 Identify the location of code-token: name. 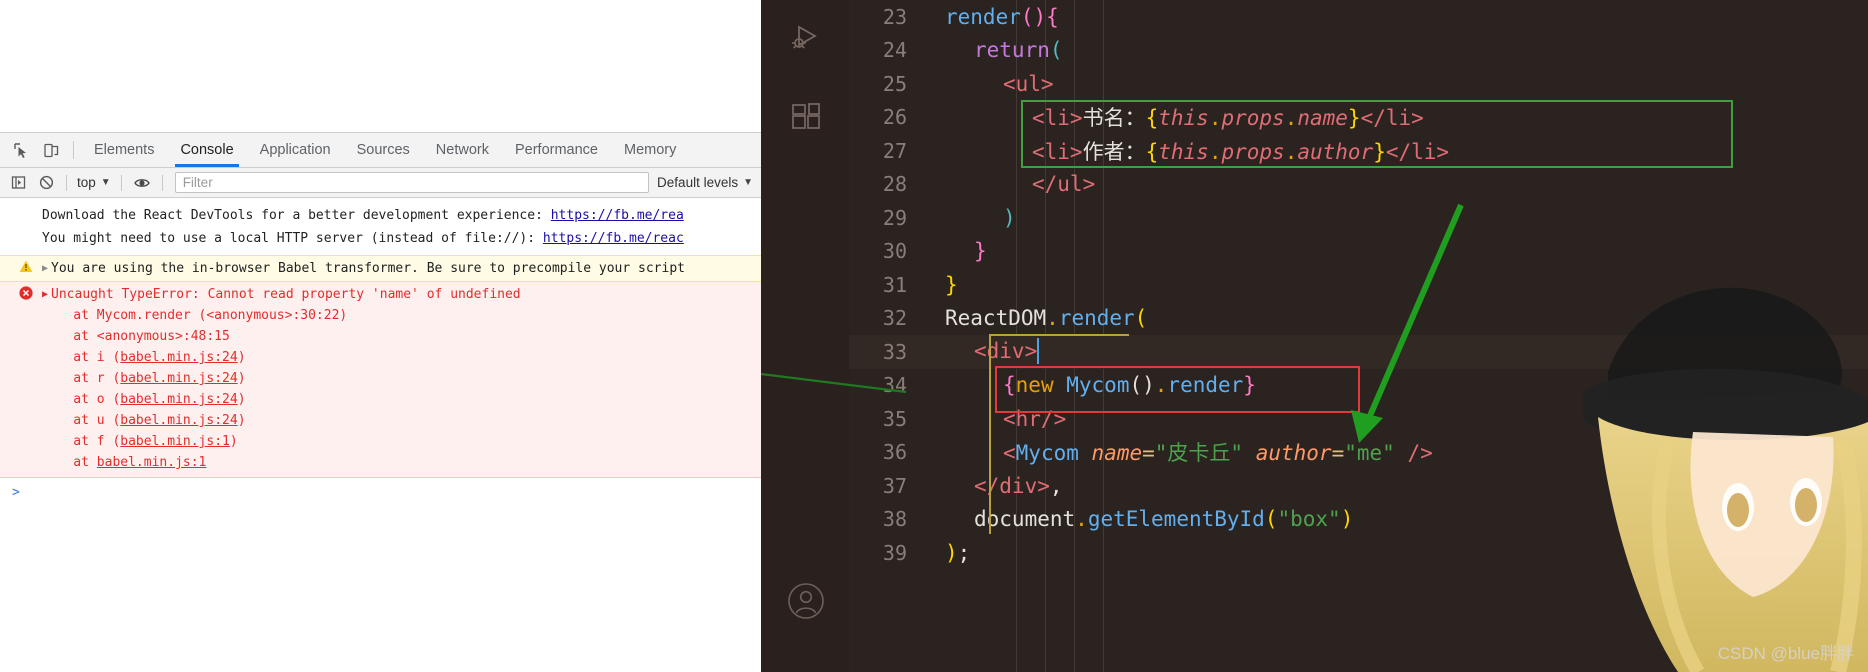
(1117, 453).